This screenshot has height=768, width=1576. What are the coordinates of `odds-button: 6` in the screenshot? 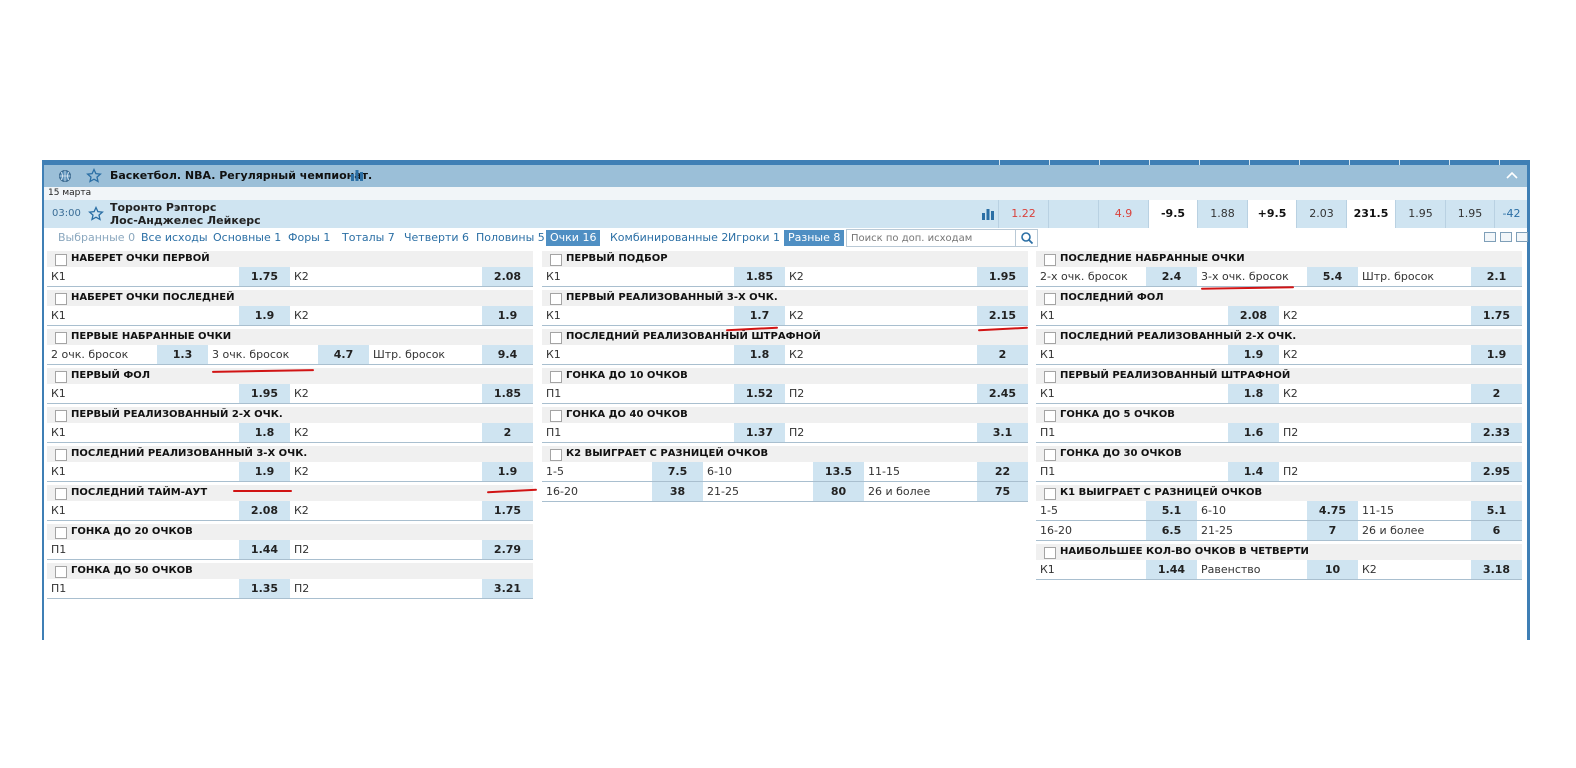 It's located at (1496, 530).